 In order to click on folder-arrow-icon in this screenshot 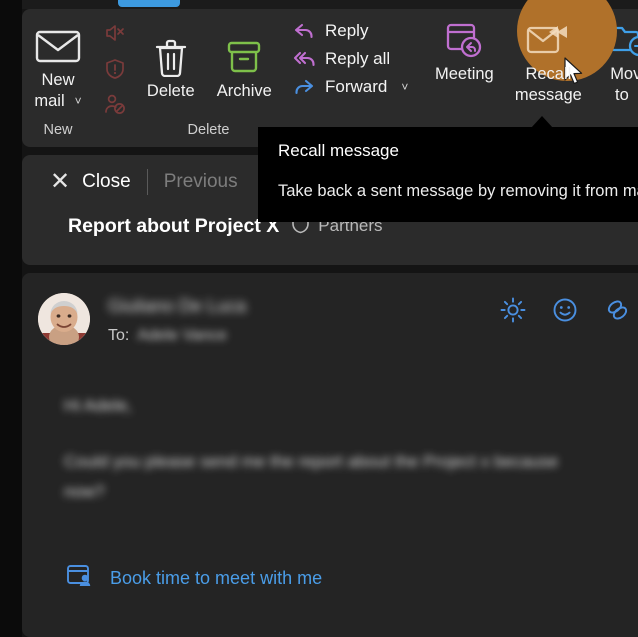, I will do `click(623, 40)`.